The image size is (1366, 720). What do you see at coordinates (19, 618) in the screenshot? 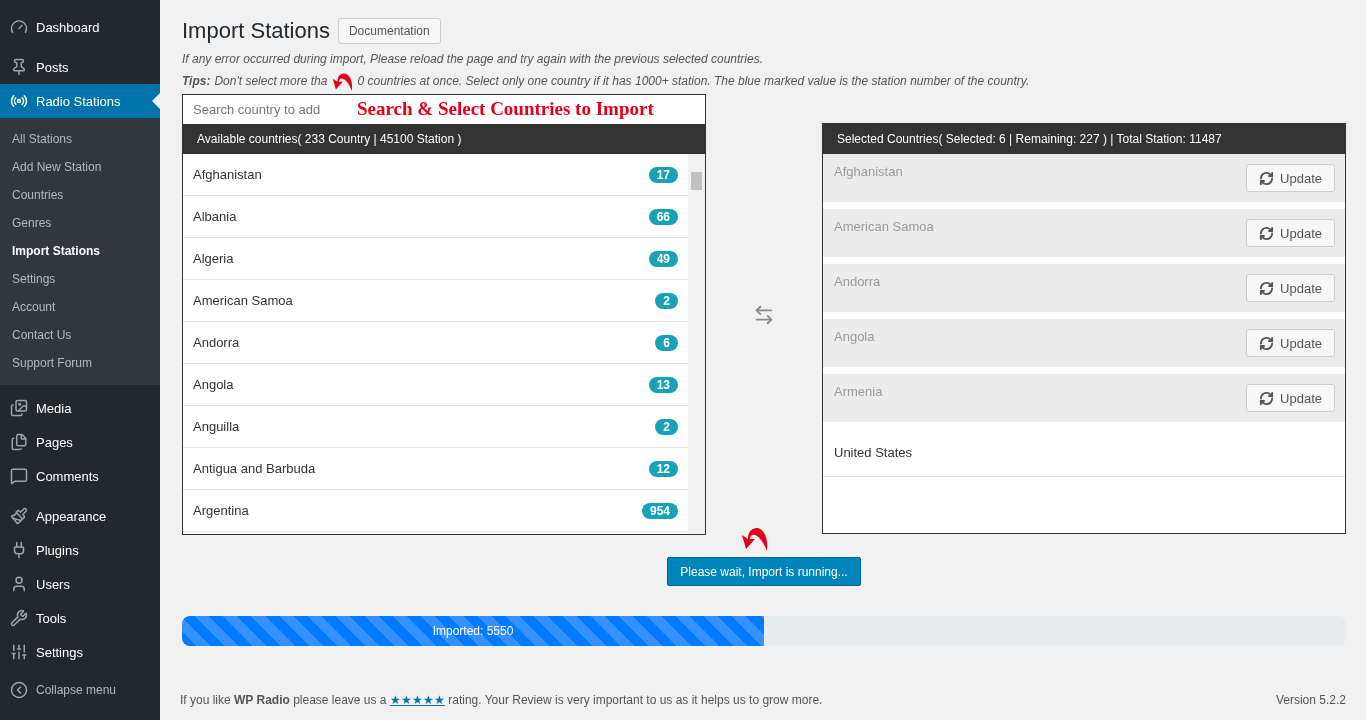
I see `wrench-icon` at bounding box center [19, 618].